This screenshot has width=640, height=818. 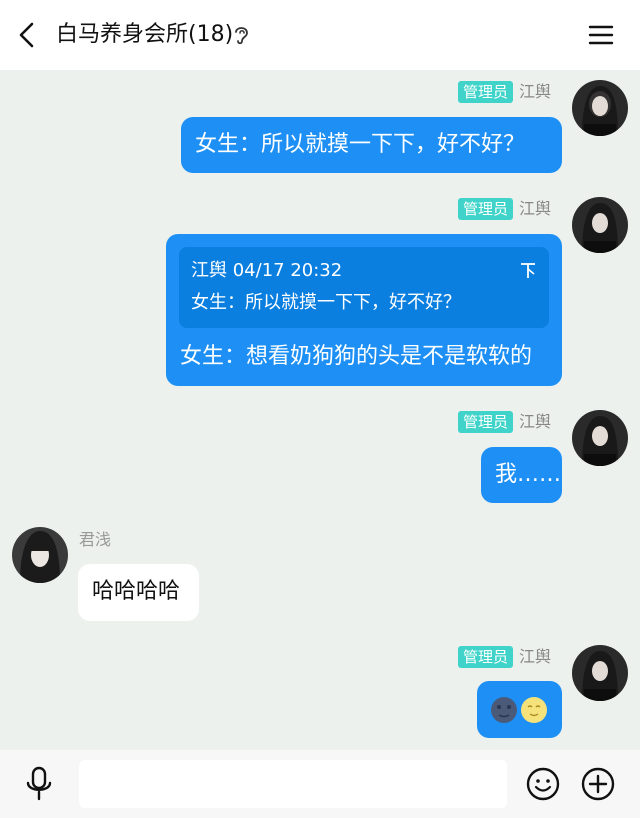 What do you see at coordinates (326, 302) in the screenshot?
I see `quote-text: 女生：所以就摸一下下，好不好？` at bounding box center [326, 302].